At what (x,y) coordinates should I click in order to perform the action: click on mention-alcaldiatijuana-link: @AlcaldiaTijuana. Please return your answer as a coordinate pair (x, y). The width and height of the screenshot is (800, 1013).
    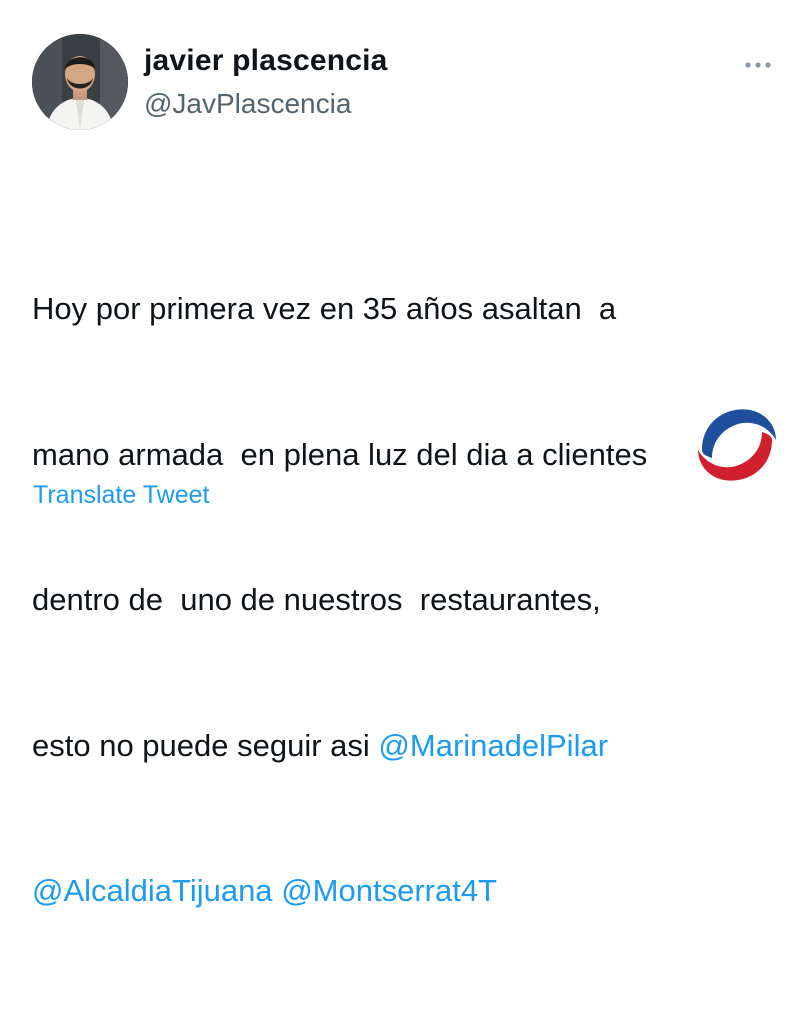
    Looking at the image, I should click on (152, 890).